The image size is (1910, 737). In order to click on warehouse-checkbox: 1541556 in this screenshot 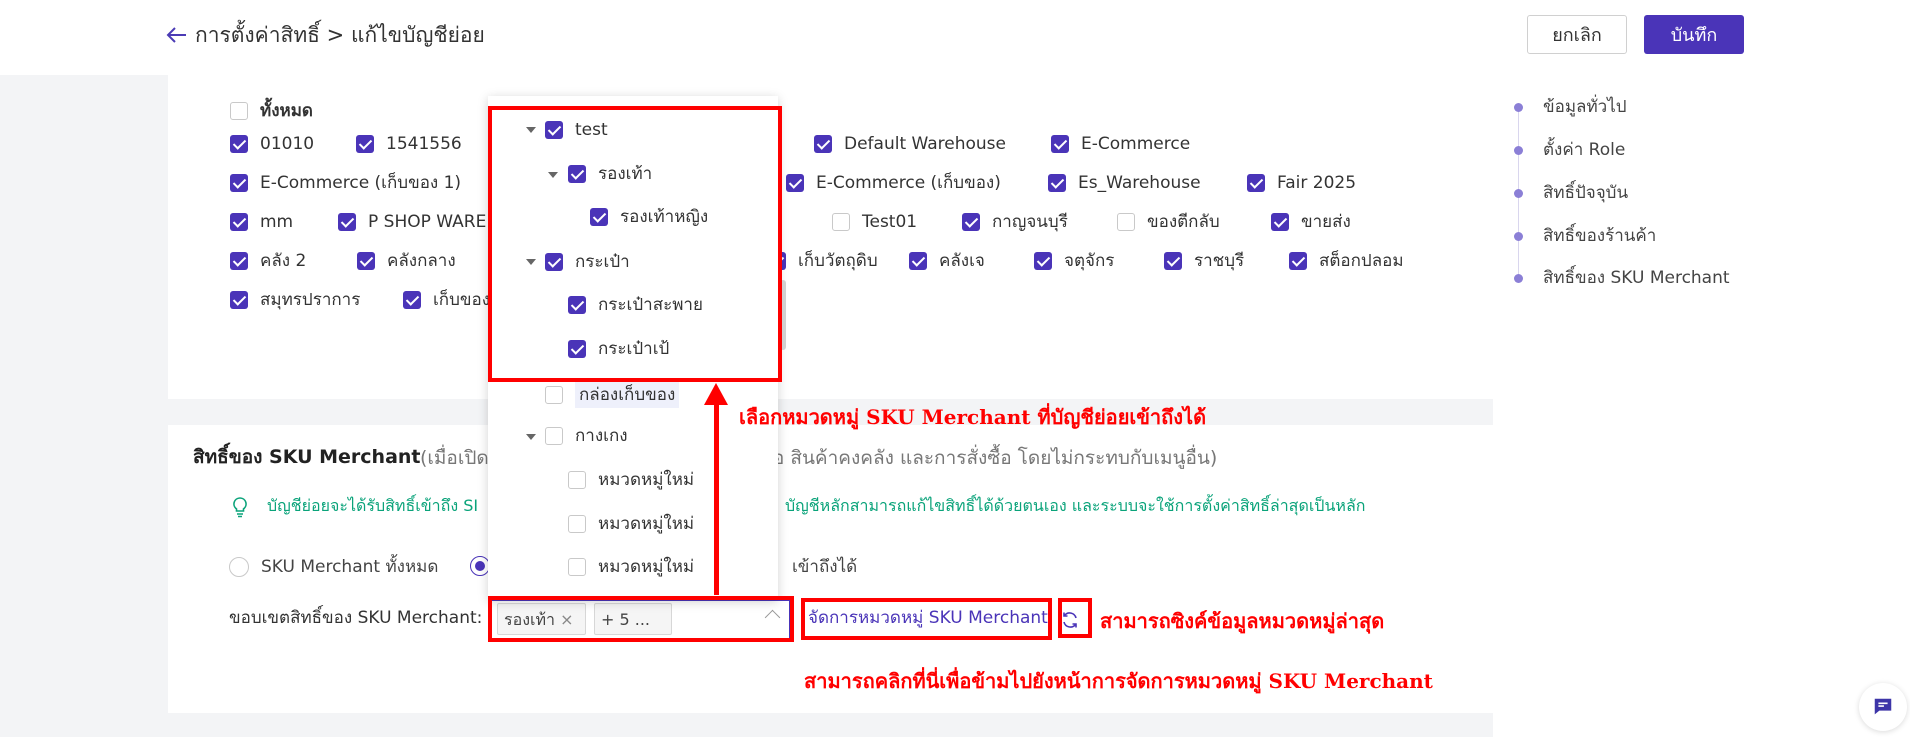, I will do `click(409, 144)`.